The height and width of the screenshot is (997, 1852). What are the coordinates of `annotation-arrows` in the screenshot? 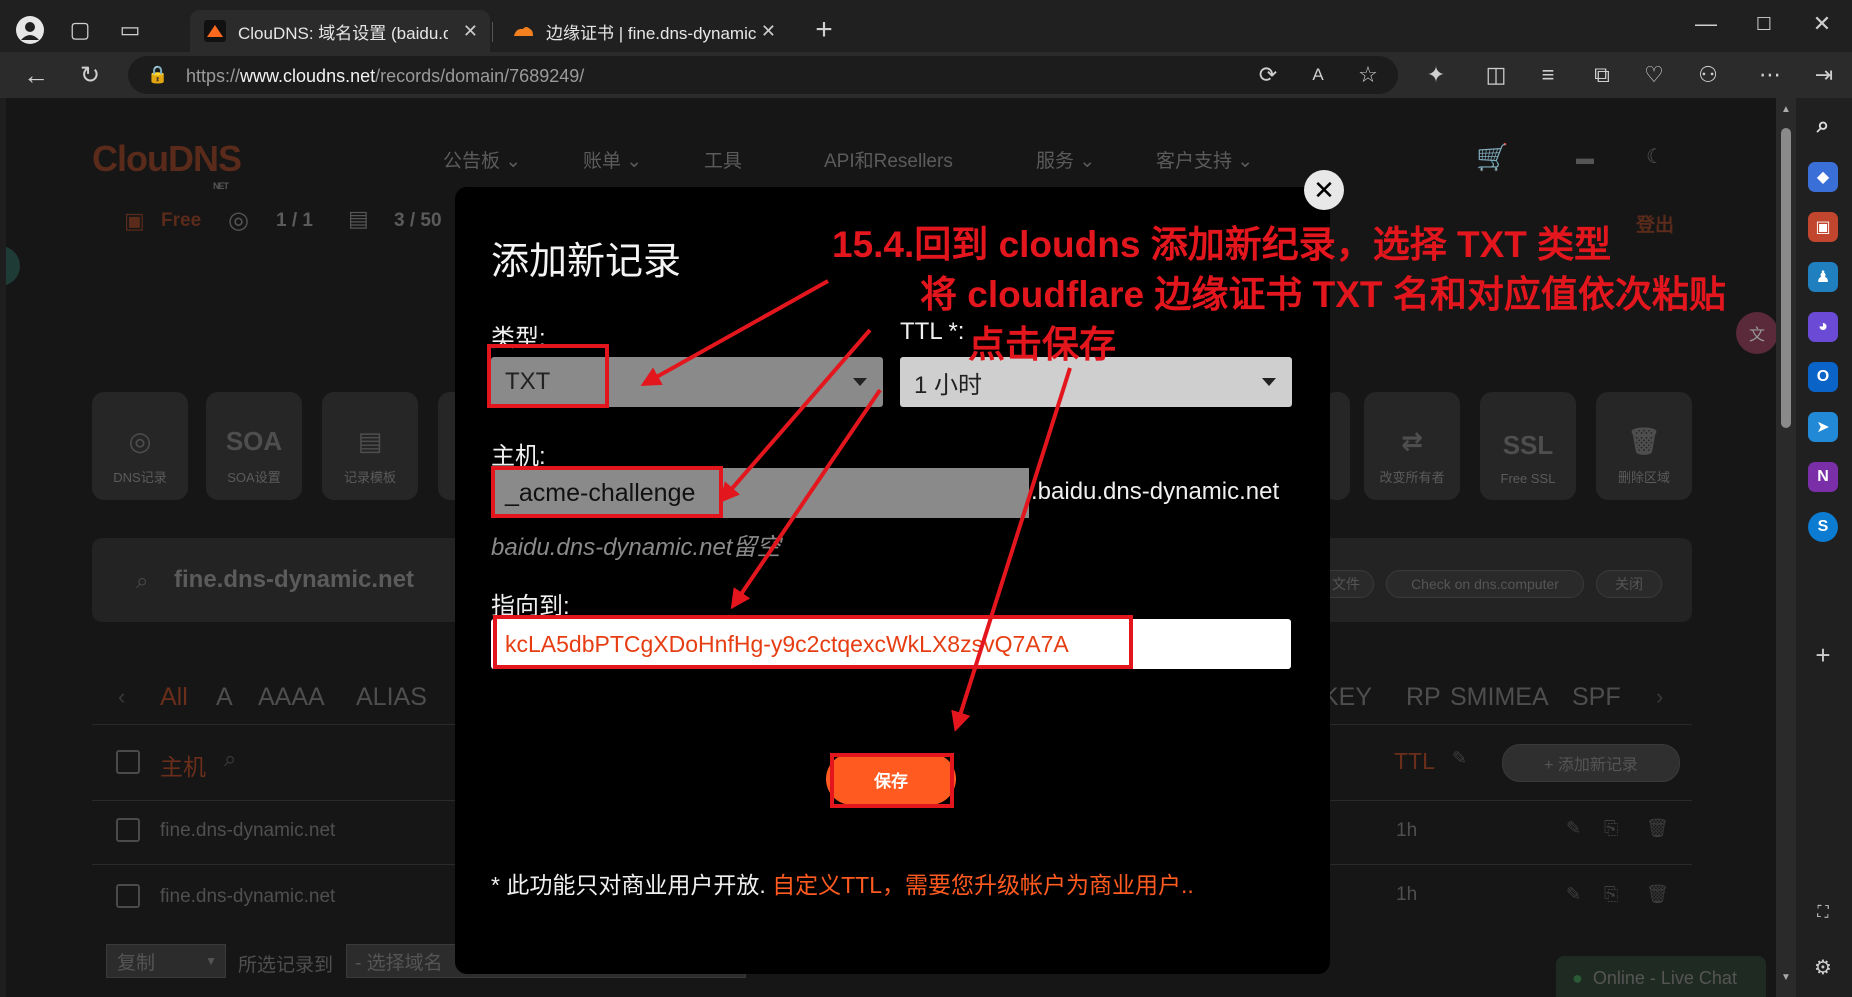 It's located at (856, 505).